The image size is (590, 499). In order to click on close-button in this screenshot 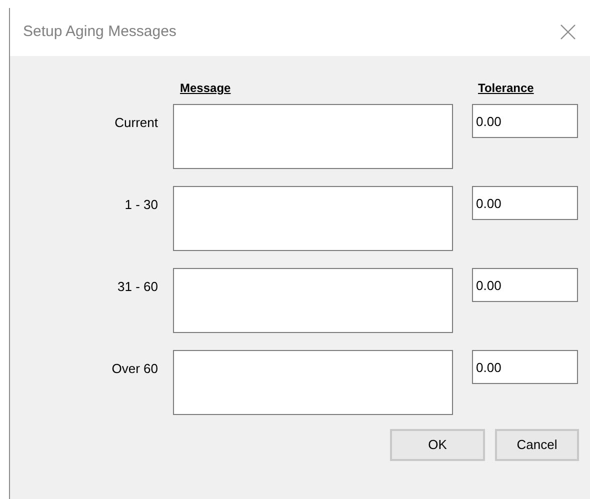, I will do `click(568, 32)`.